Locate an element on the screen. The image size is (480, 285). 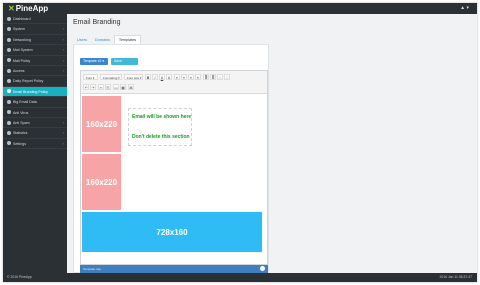
outdent-icon: ⁝ is located at coordinates (220, 77).